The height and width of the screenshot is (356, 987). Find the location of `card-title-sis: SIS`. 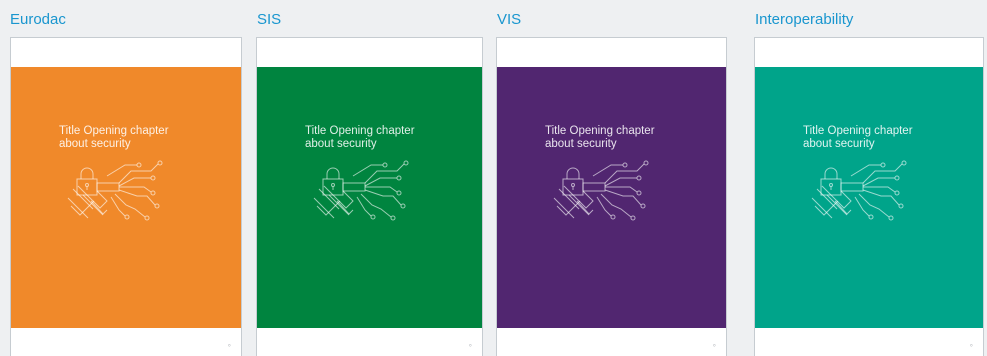

card-title-sis: SIS is located at coordinates (269, 19).